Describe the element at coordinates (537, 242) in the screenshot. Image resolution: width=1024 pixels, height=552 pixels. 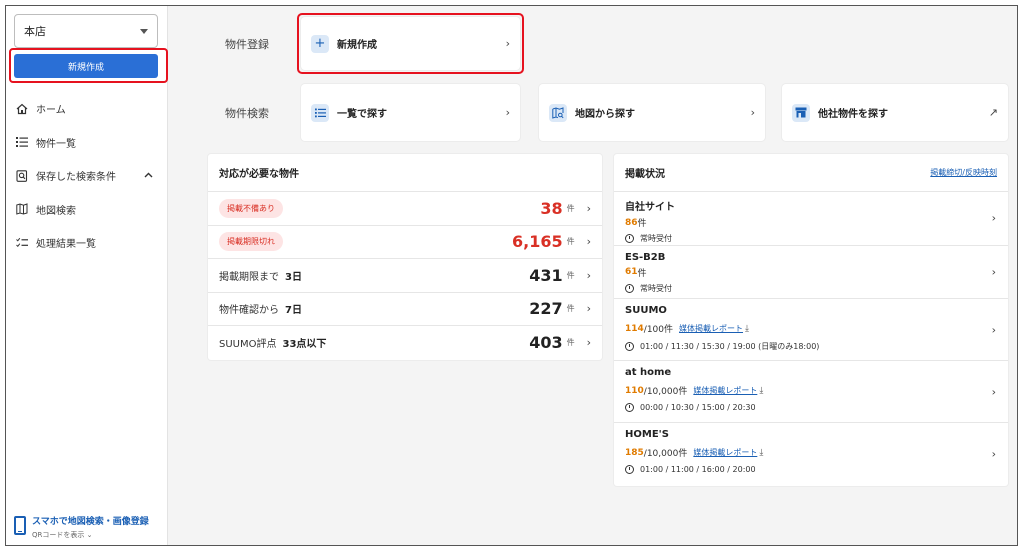
I see `row-count: 6,165` at that location.